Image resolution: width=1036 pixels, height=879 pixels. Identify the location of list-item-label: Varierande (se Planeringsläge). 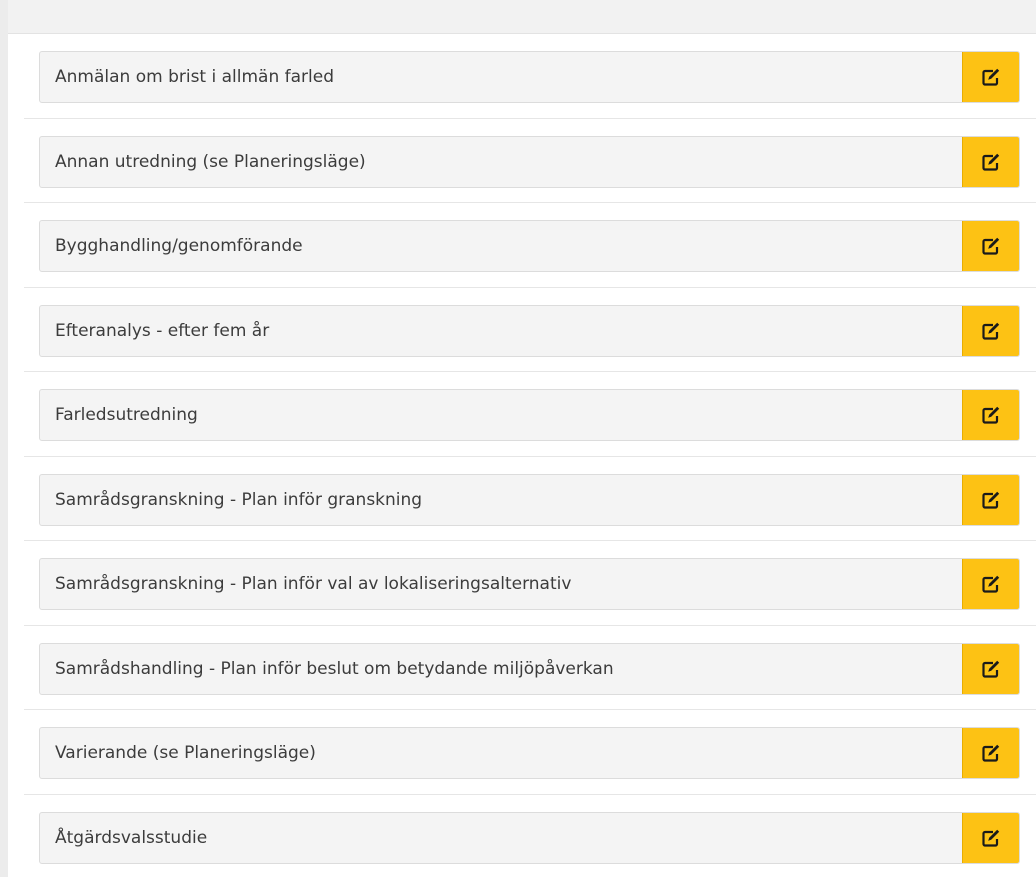
(501, 753).